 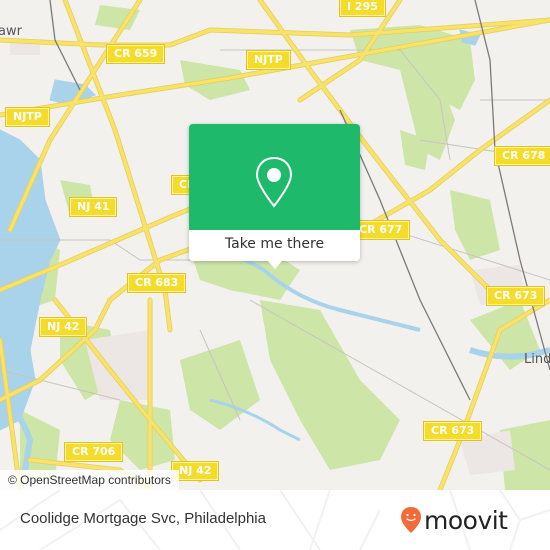 I want to click on road-label-cr683: CR 683, so click(x=157, y=283).